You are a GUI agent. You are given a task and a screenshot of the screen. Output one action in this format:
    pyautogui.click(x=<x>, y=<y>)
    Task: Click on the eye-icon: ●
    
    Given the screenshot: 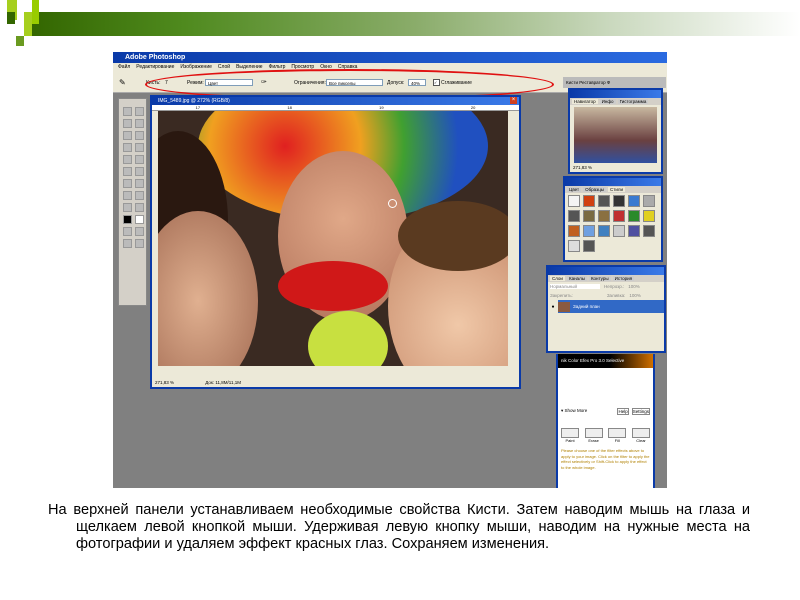 What is the action you would take?
    pyautogui.click(x=553, y=307)
    